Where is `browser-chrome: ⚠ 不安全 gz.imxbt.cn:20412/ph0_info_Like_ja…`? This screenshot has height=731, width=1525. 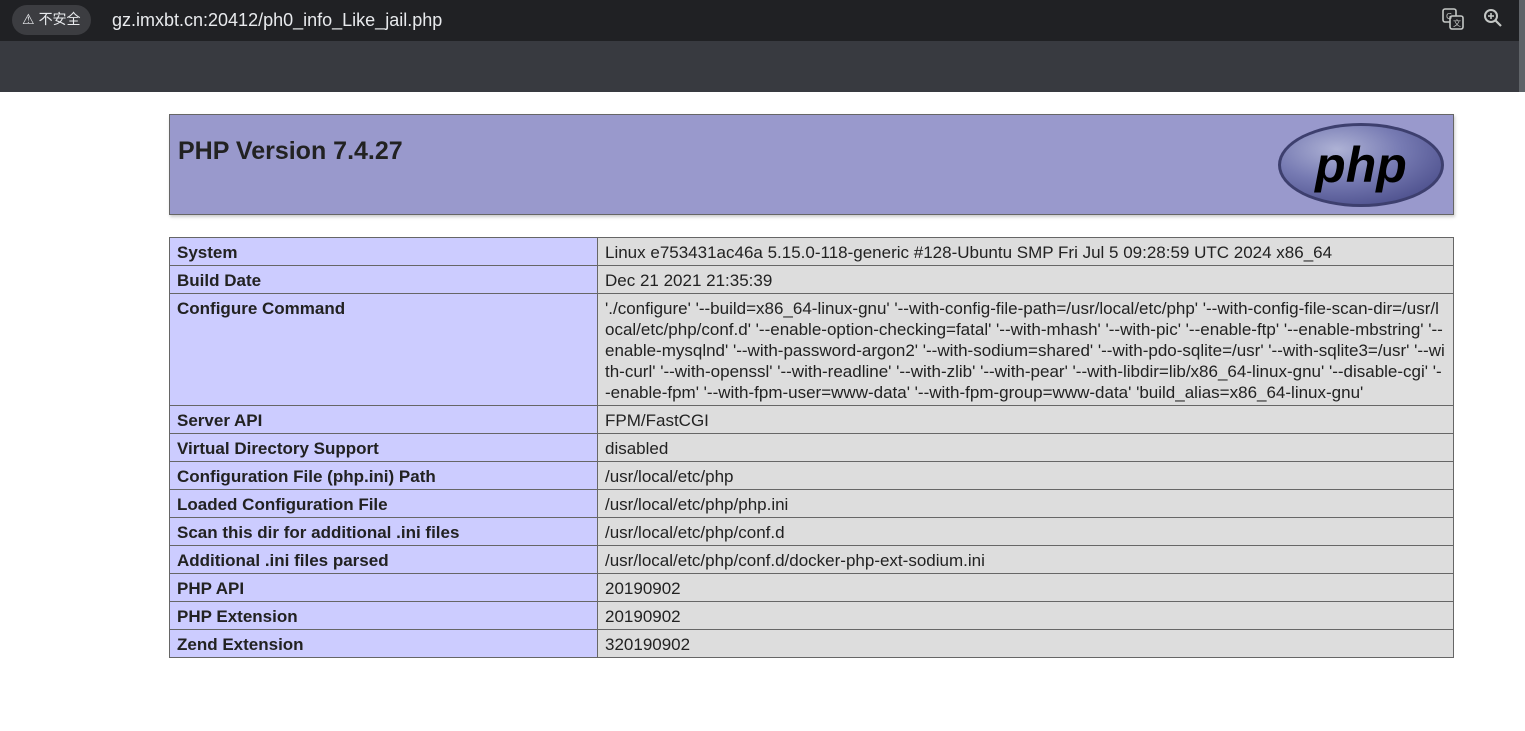
browser-chrome: ⚠ 不安全 gz.imxbt.cn:20412/ph0_info_Like_ja… is located at coordinates (762, 46).